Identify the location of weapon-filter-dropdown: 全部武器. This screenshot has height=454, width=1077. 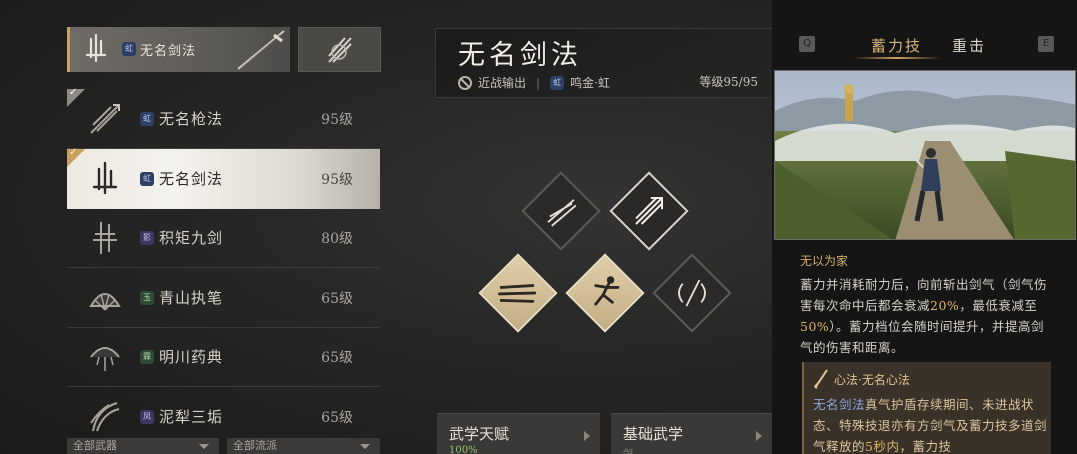
(143, 446).